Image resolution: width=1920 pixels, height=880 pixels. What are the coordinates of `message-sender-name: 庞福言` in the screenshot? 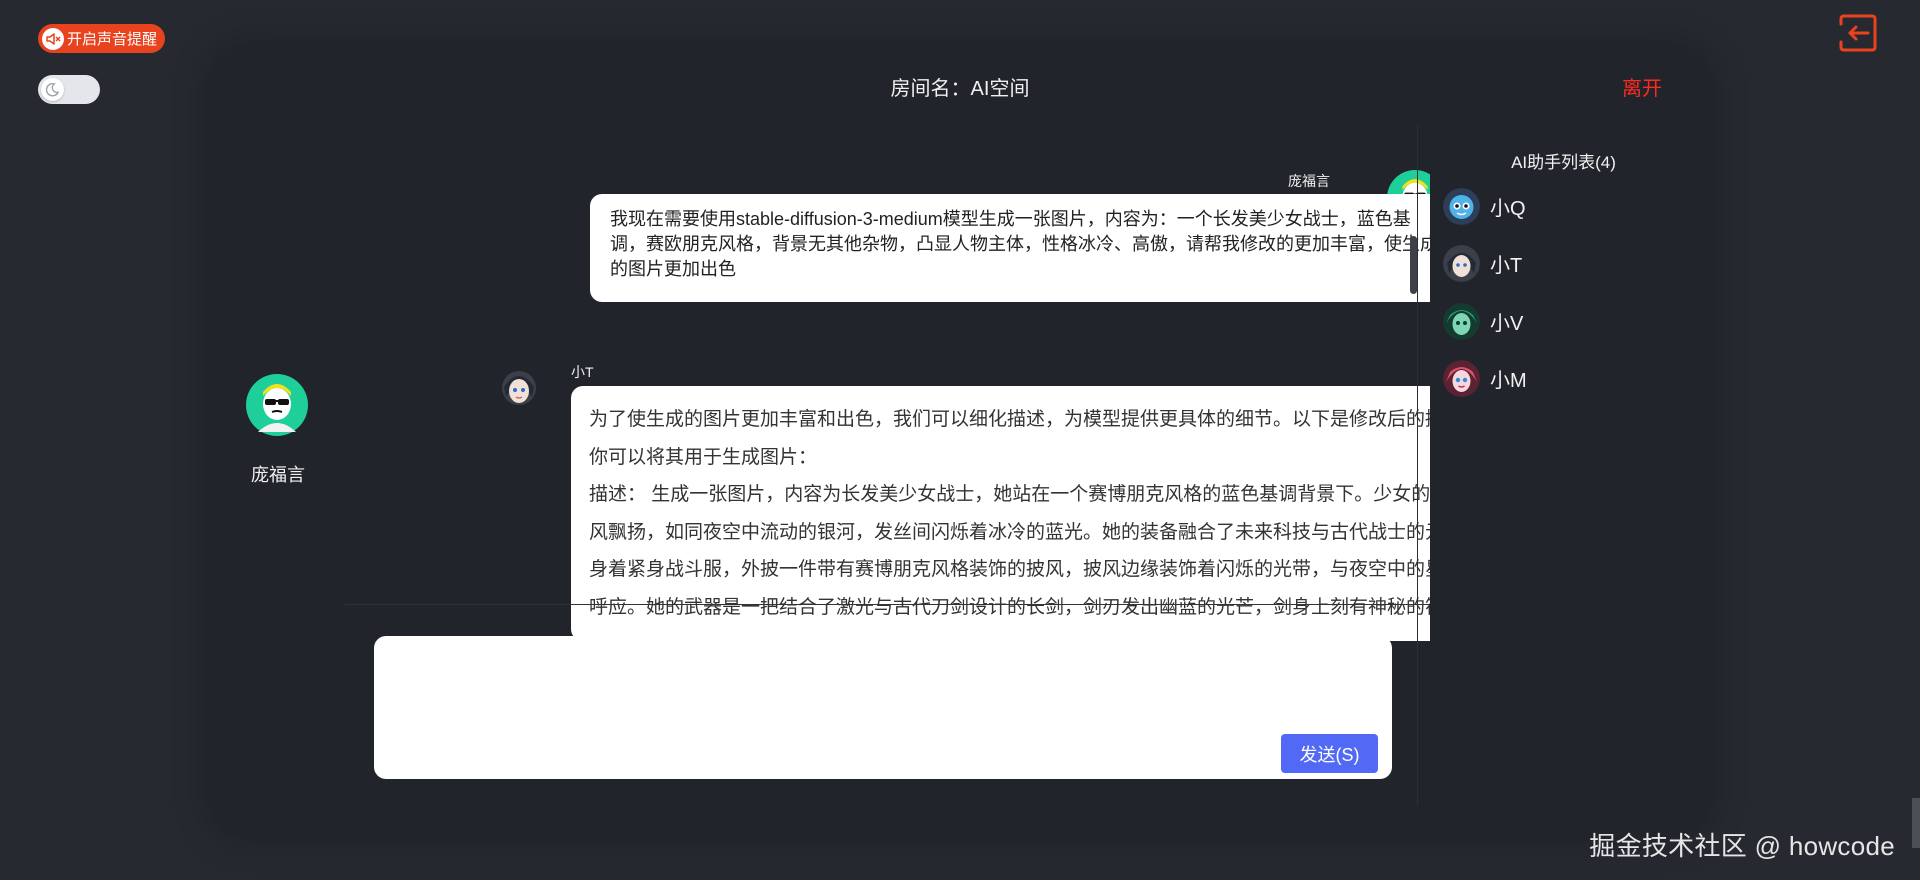 It's located at (1309, 181).